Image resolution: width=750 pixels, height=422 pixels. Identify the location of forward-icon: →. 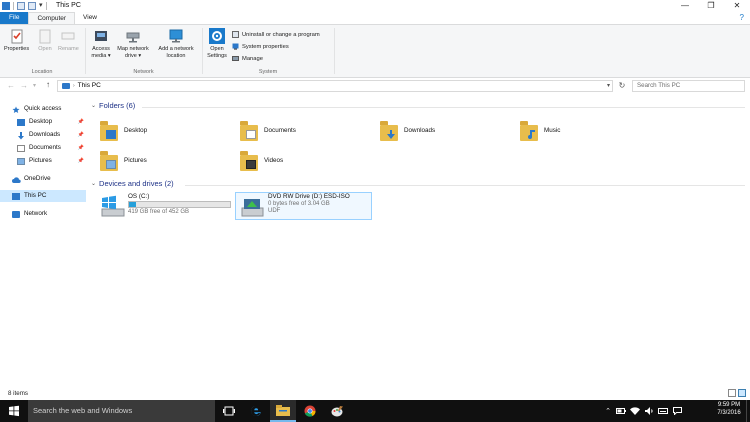
(24, 86).